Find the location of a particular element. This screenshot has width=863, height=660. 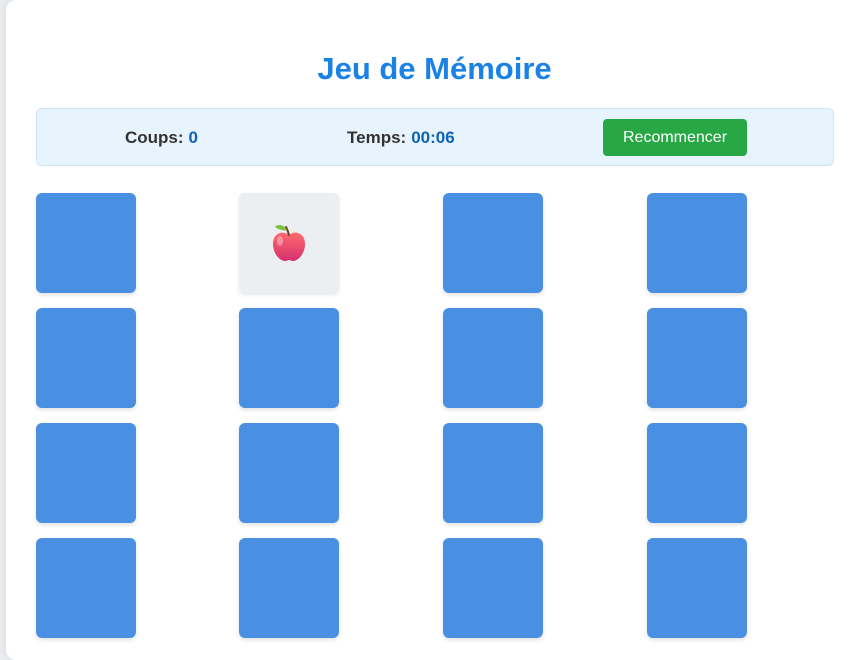

page-title: Jeu de Mémoire is located at coordinates (434, 68).